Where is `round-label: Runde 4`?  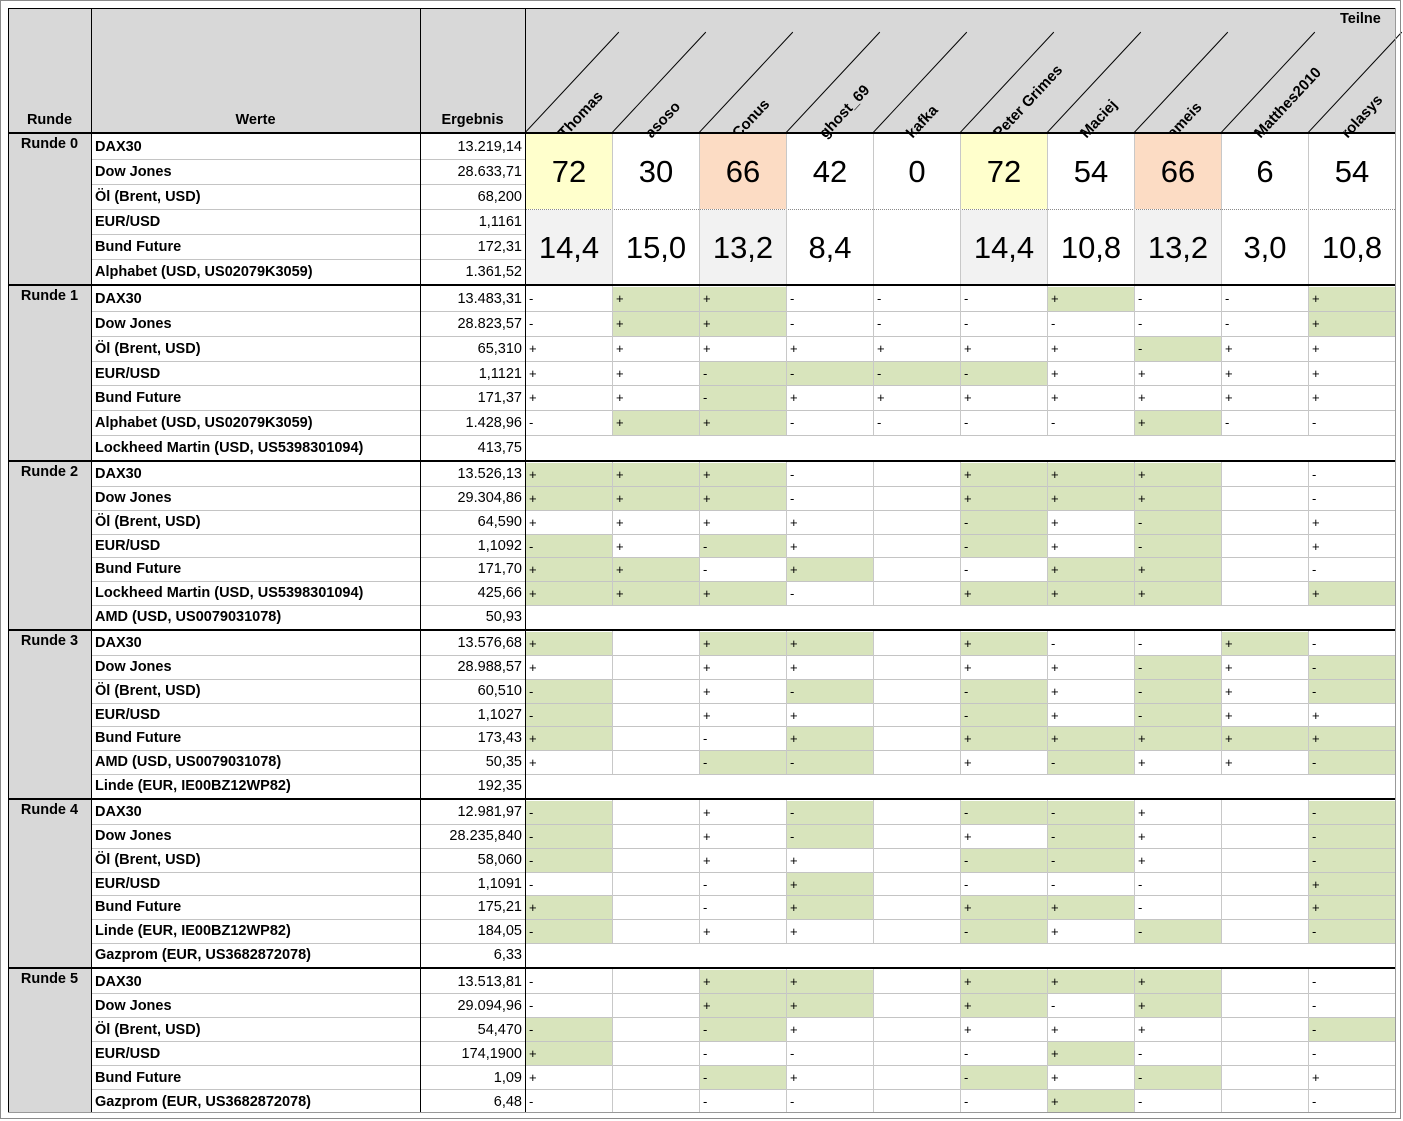 round-label: Runde 4 is located at coordinates (49, 810).